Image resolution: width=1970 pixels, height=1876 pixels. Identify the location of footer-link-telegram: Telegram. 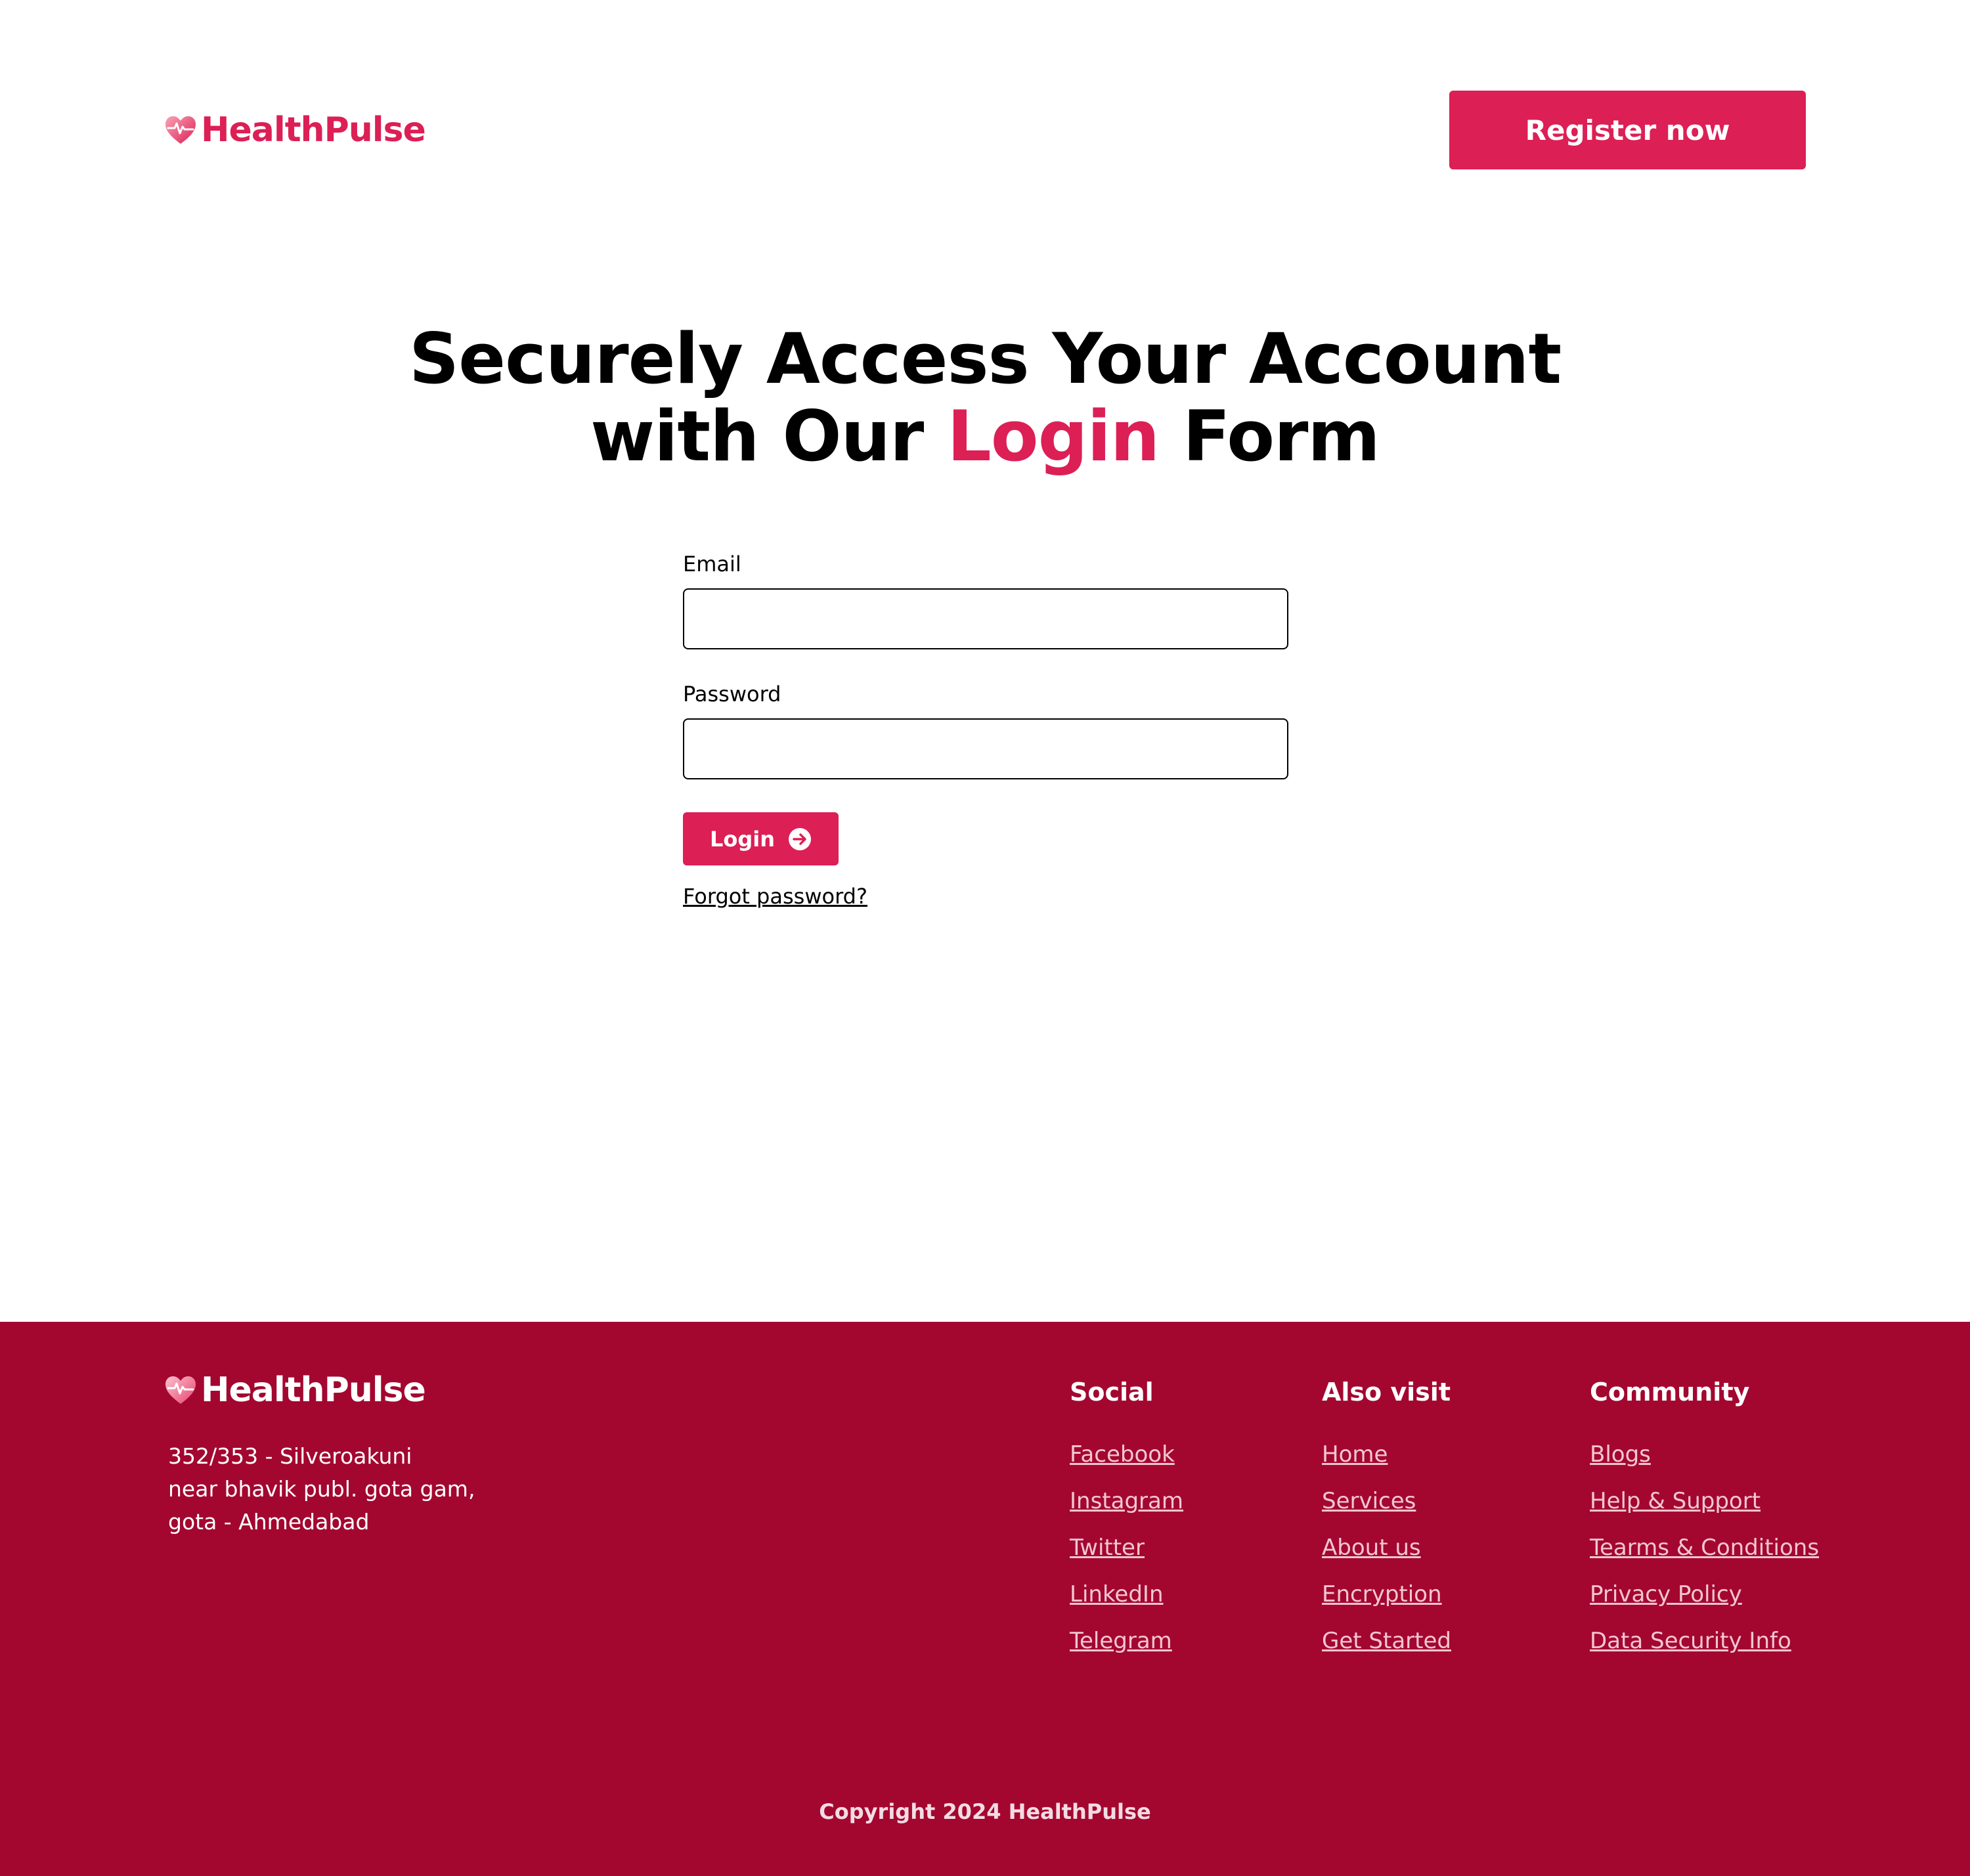
(1121, 1641).